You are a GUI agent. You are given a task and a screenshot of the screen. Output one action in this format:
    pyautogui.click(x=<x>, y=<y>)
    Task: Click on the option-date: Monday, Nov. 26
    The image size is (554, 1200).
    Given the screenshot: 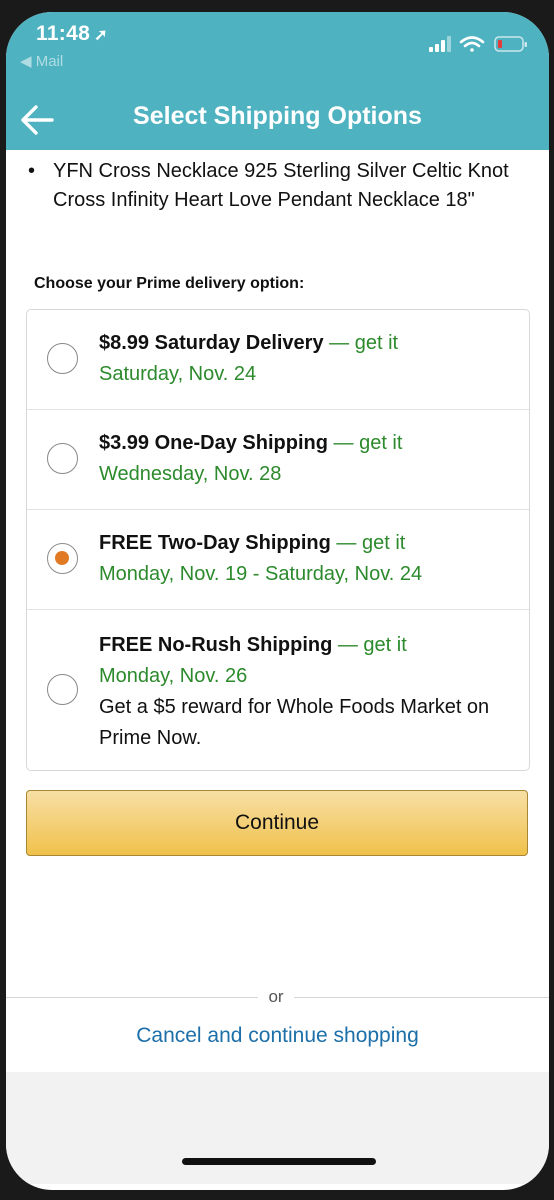 What is the action you would take?
    pyautogui.click(x=173, y=676)
    